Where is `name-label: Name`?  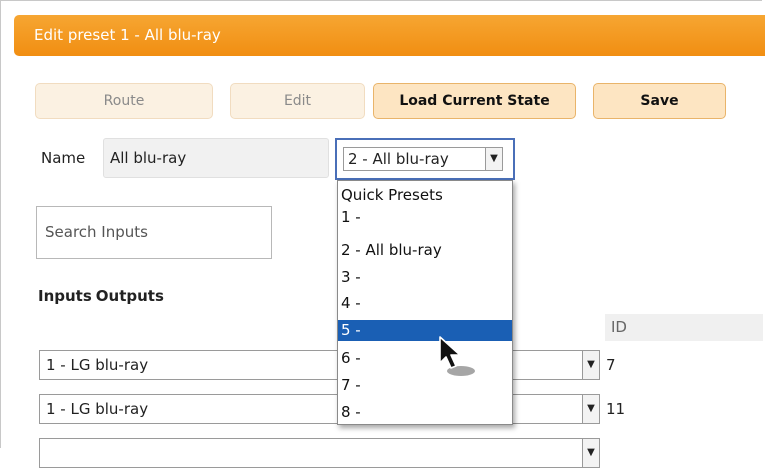
name-label: Name is located at coordinates (63, 158).